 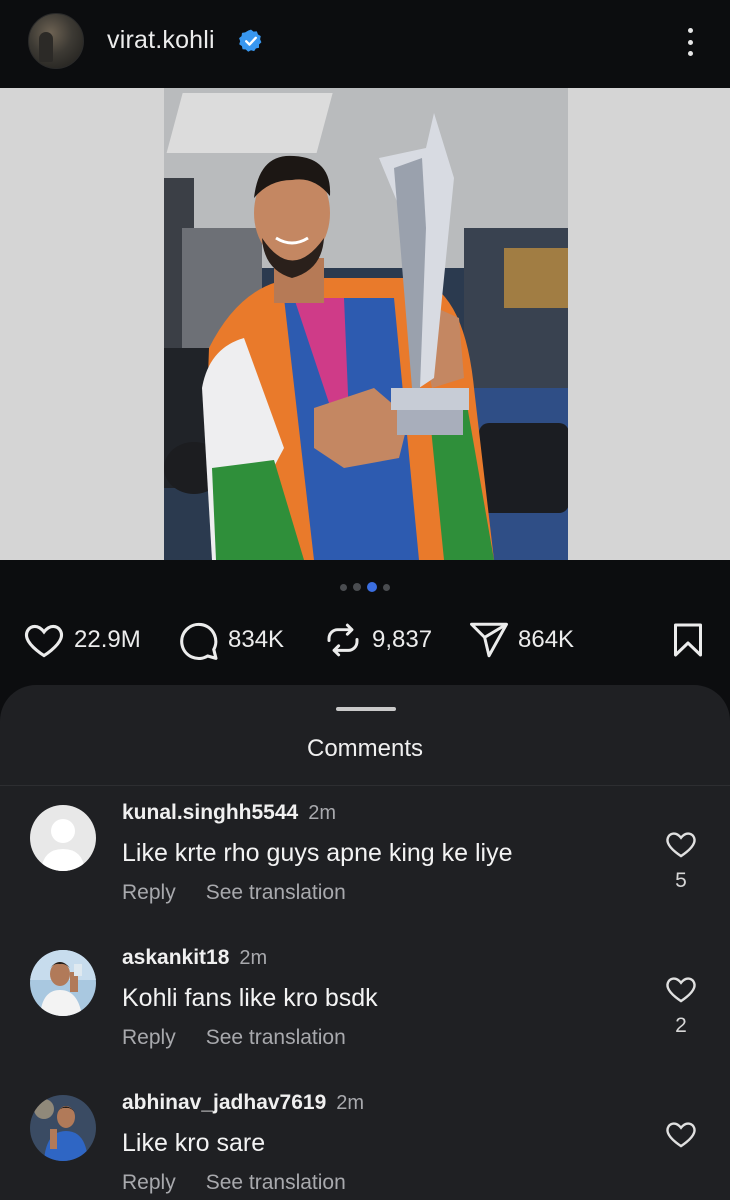 What do you see at coordinates (546, 639) in the screenshot?
I see `share-count: 864K` at bounding box center [546, 639].